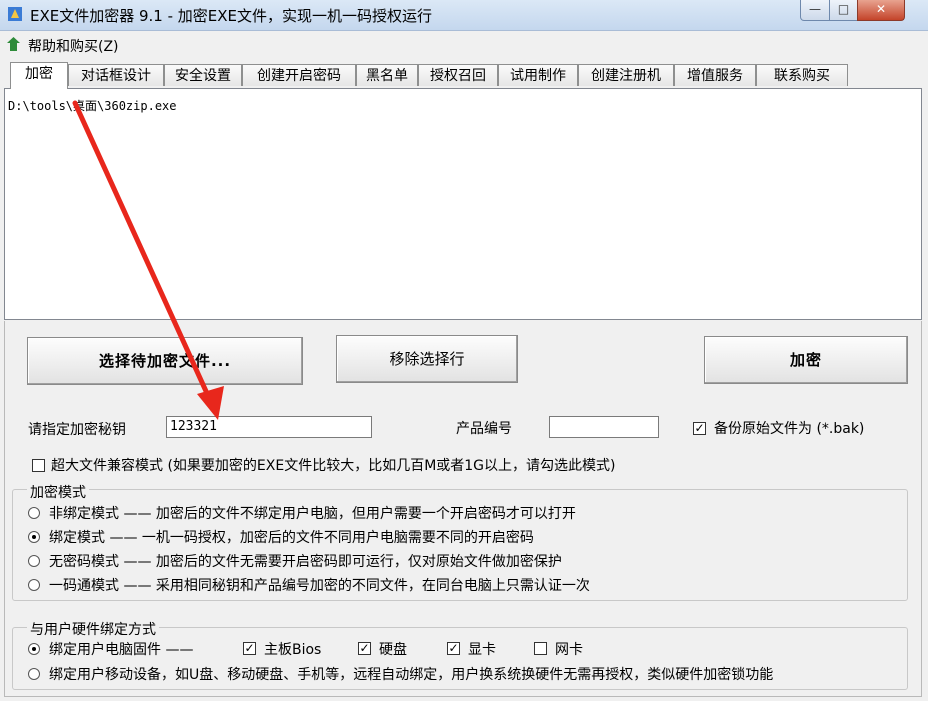  I want to click on window-title: EXE文件加密器 9.1 - 加密EXE文件，实现一机一码授权运行, so click(231, 16).